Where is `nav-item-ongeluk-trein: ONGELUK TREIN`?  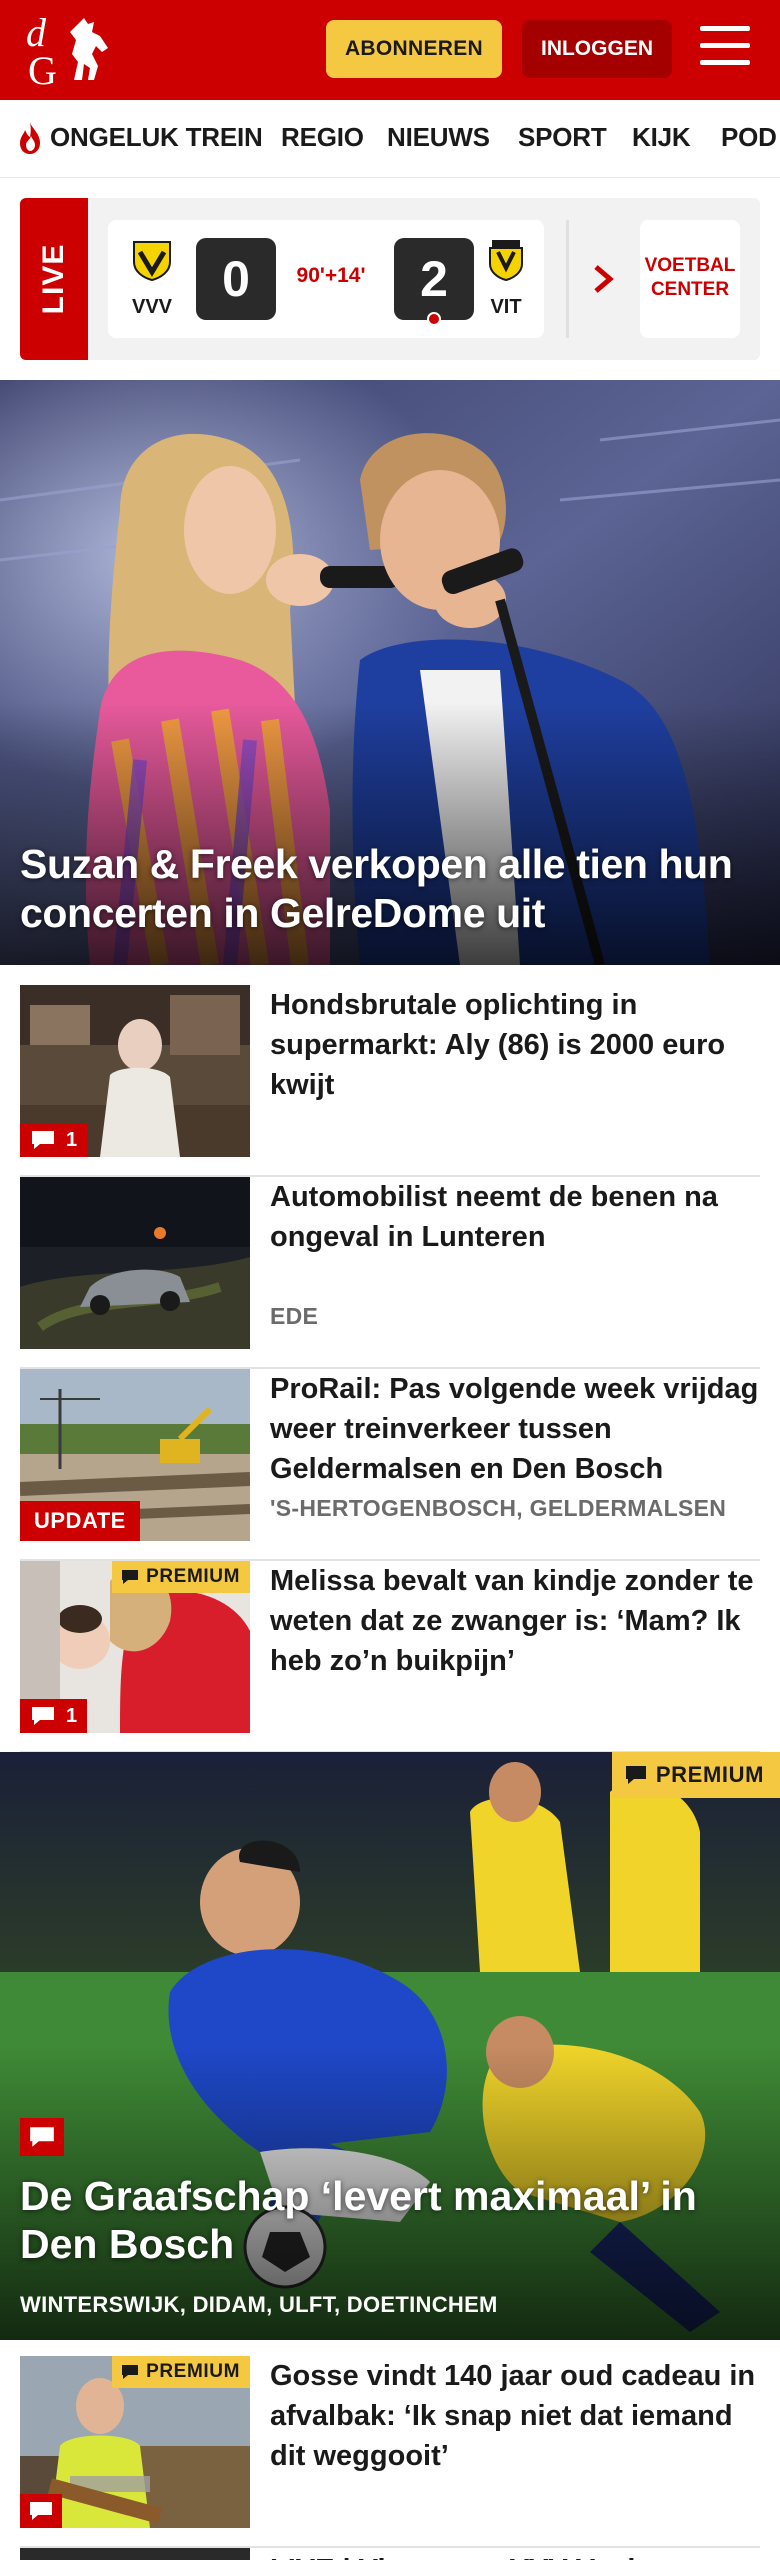 nav-item-ongeluk-trein: ONGELUK TREIN is located at coordinates (156, 137).